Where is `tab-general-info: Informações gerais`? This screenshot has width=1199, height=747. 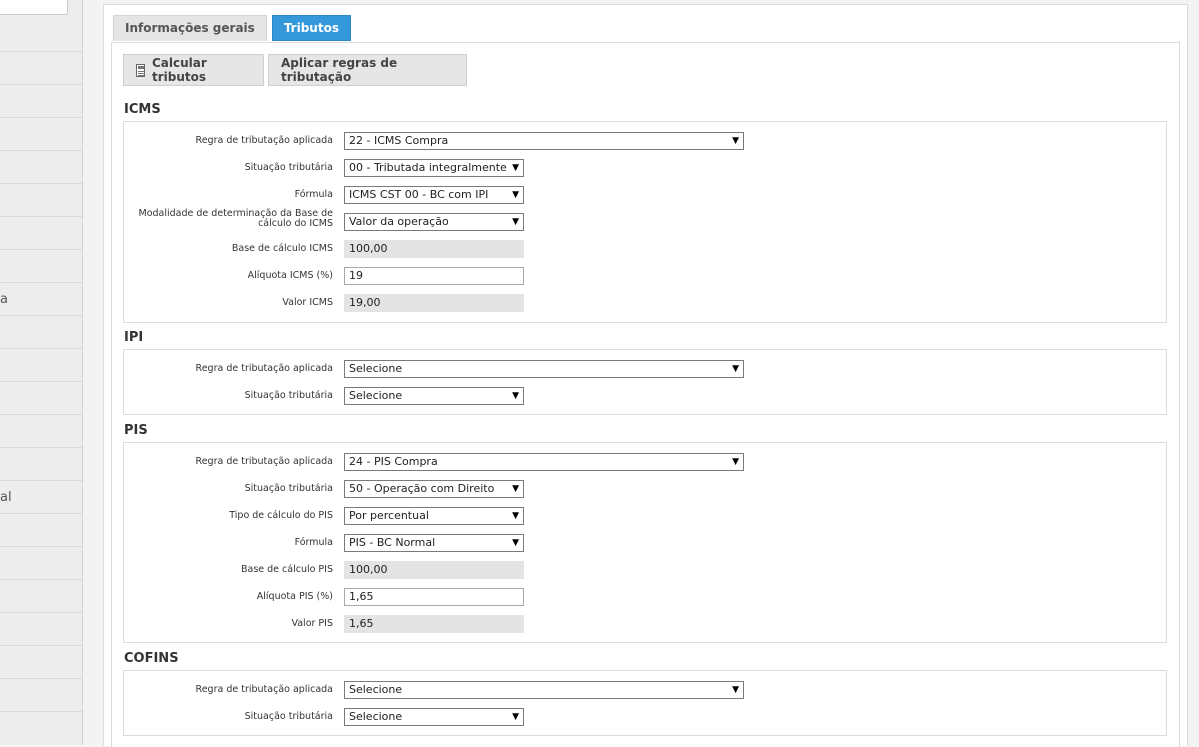 tab-general-info: Informações gerais is located at coordinates (190, 28).